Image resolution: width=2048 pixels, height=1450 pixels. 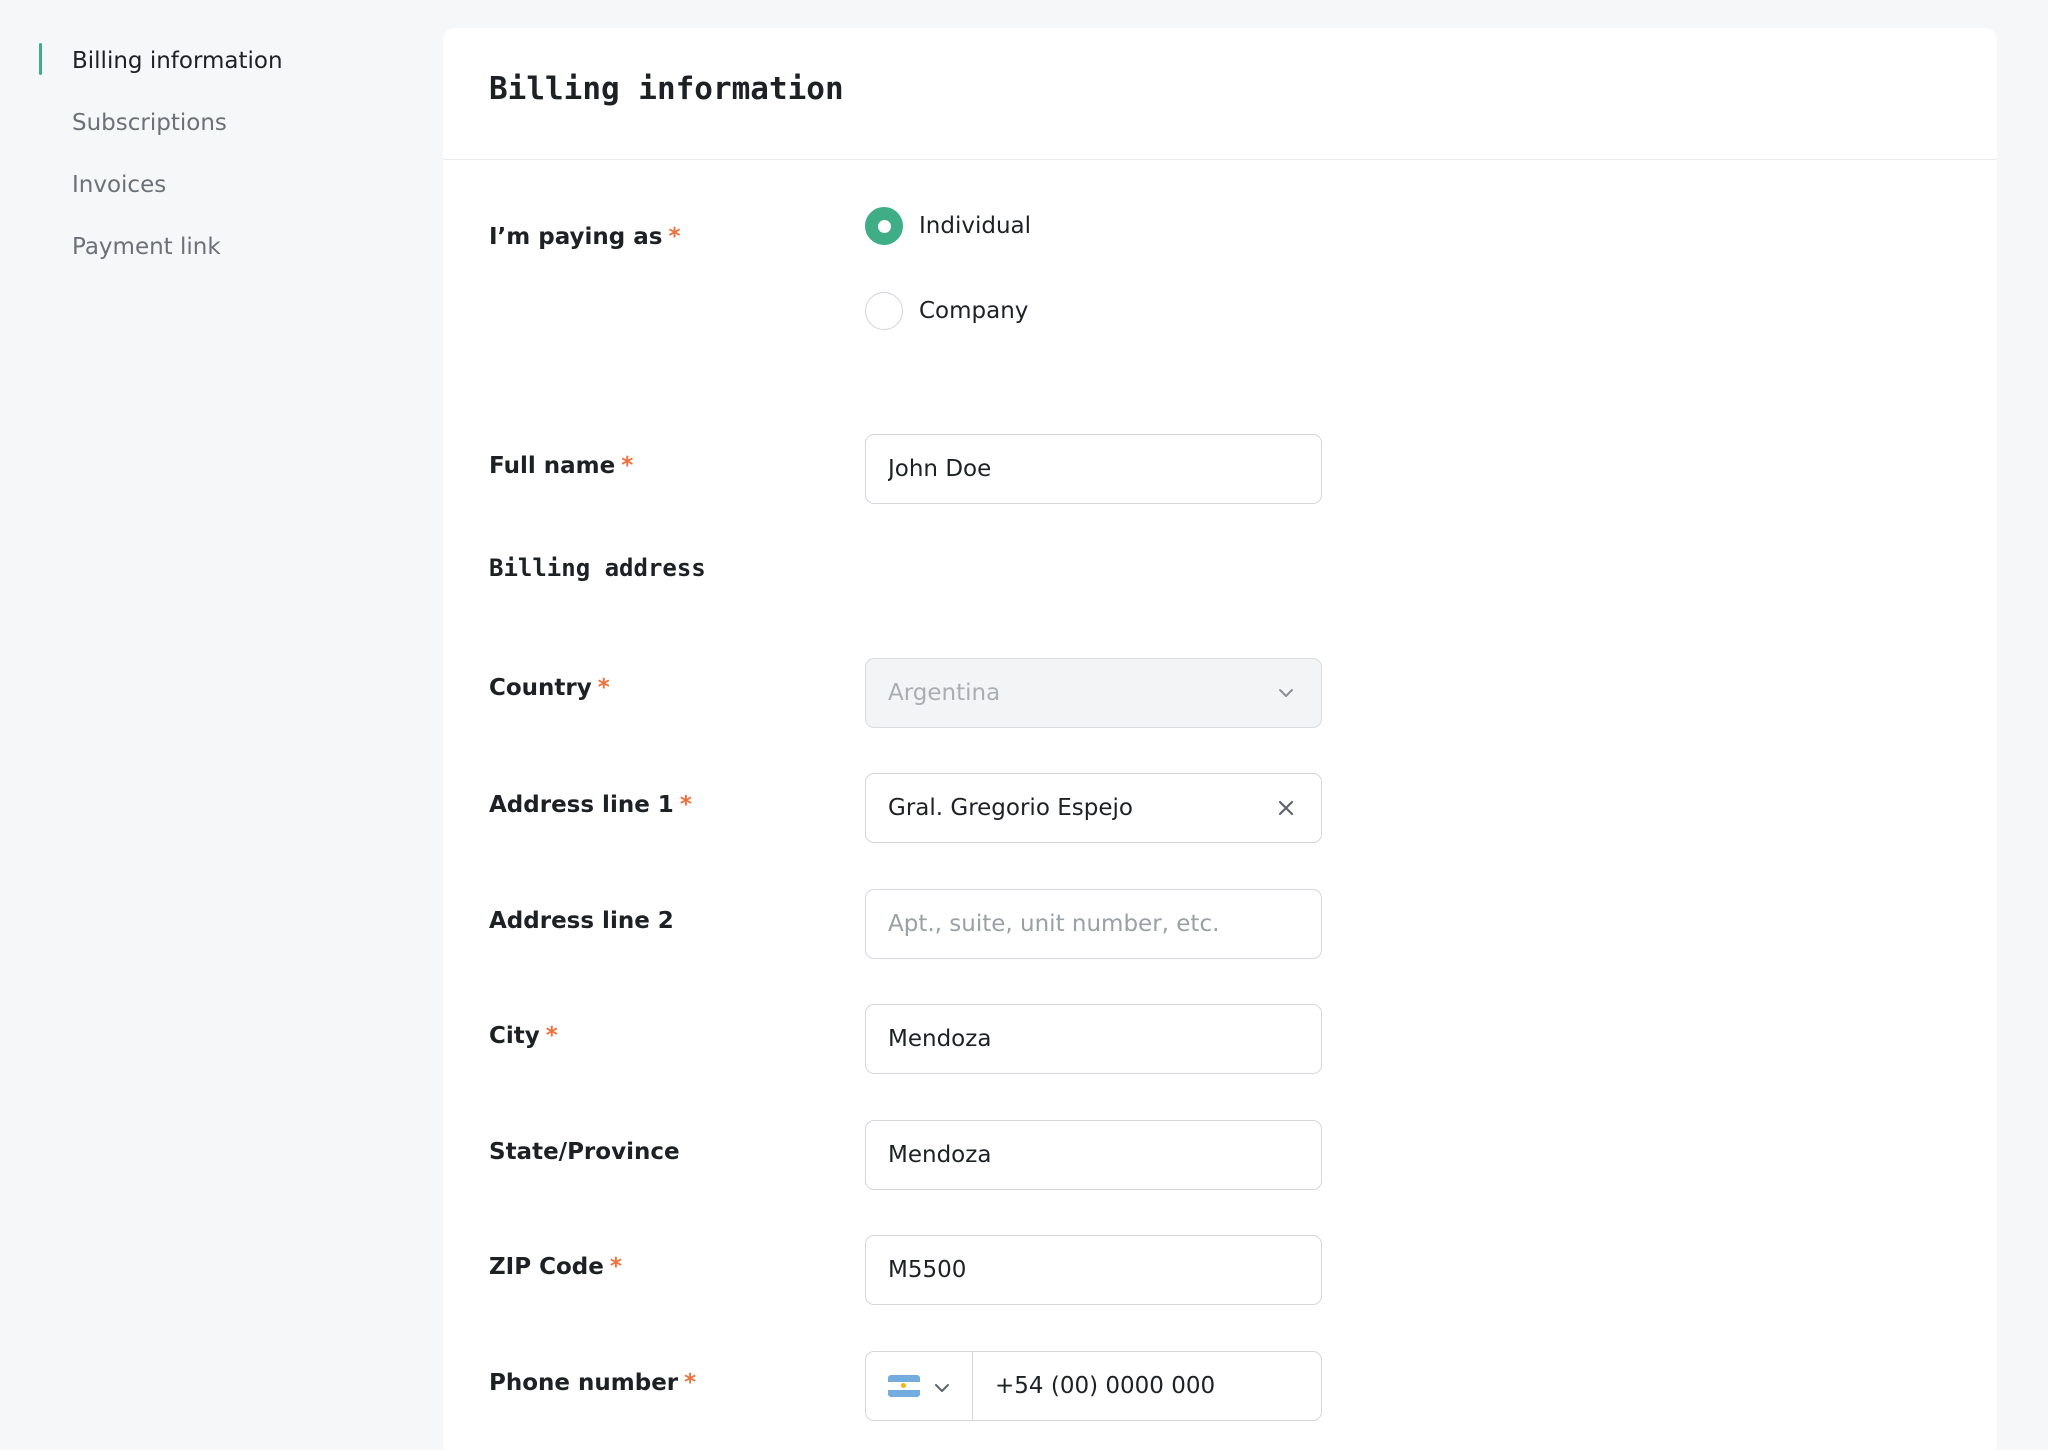 What do you see at coordinates (146, 247) in the screenshot?
I see `sidebar-item-label: Payment link` at bounding box center [146, 247].